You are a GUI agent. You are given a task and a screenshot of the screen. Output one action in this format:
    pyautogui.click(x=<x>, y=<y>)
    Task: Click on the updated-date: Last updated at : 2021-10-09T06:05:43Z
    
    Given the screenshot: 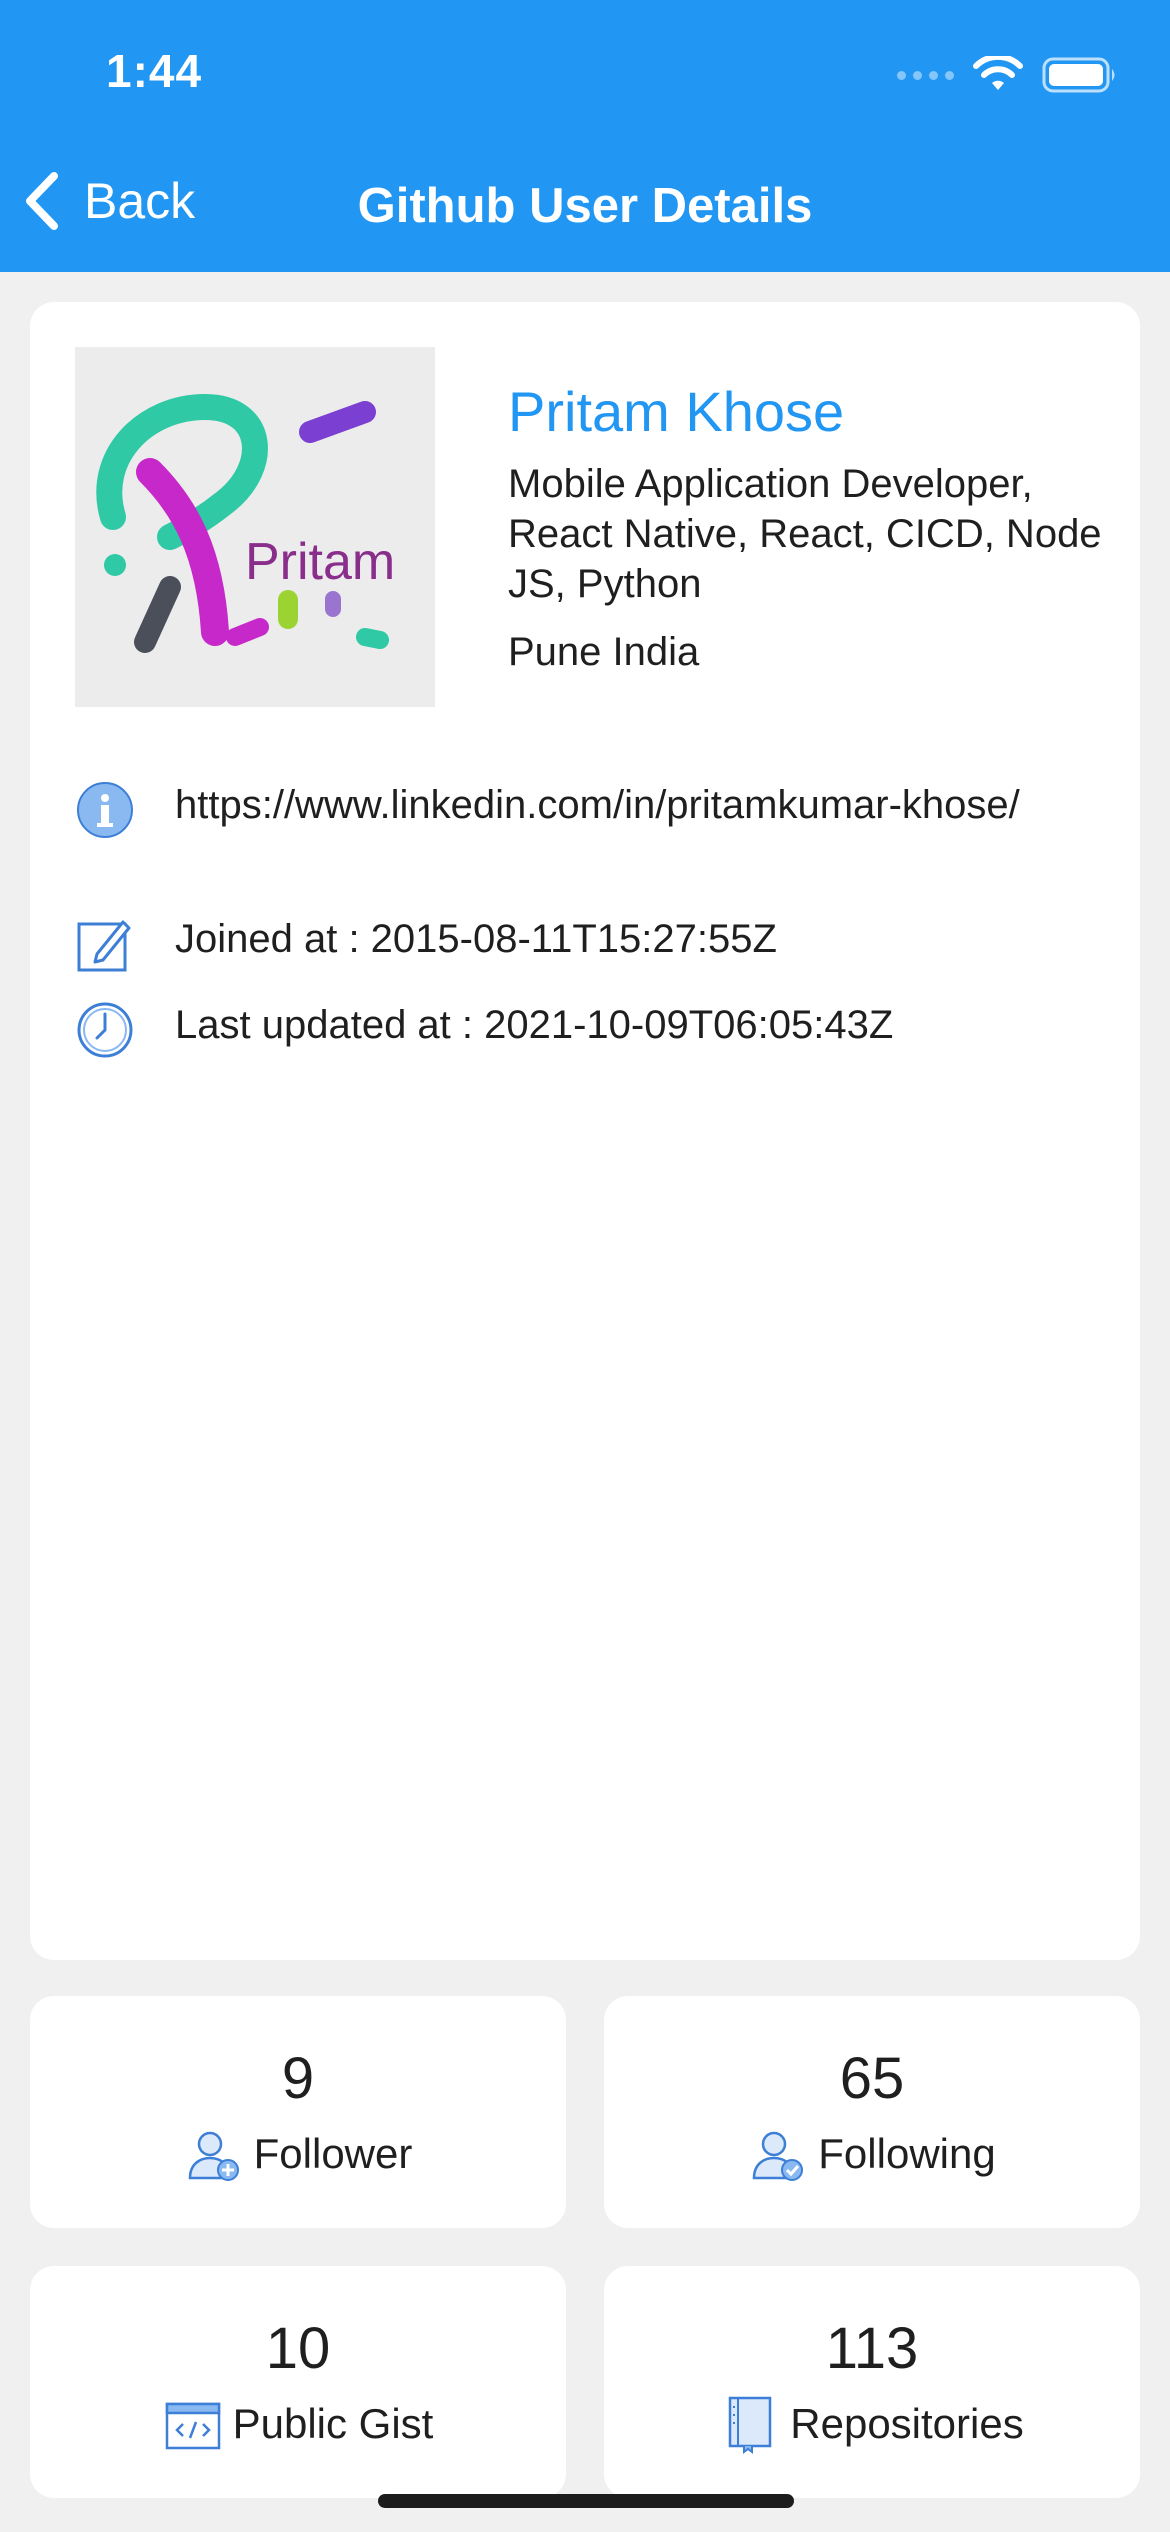 What is the action you would take?
    pyautogui.click(x=534, y=1025)
    